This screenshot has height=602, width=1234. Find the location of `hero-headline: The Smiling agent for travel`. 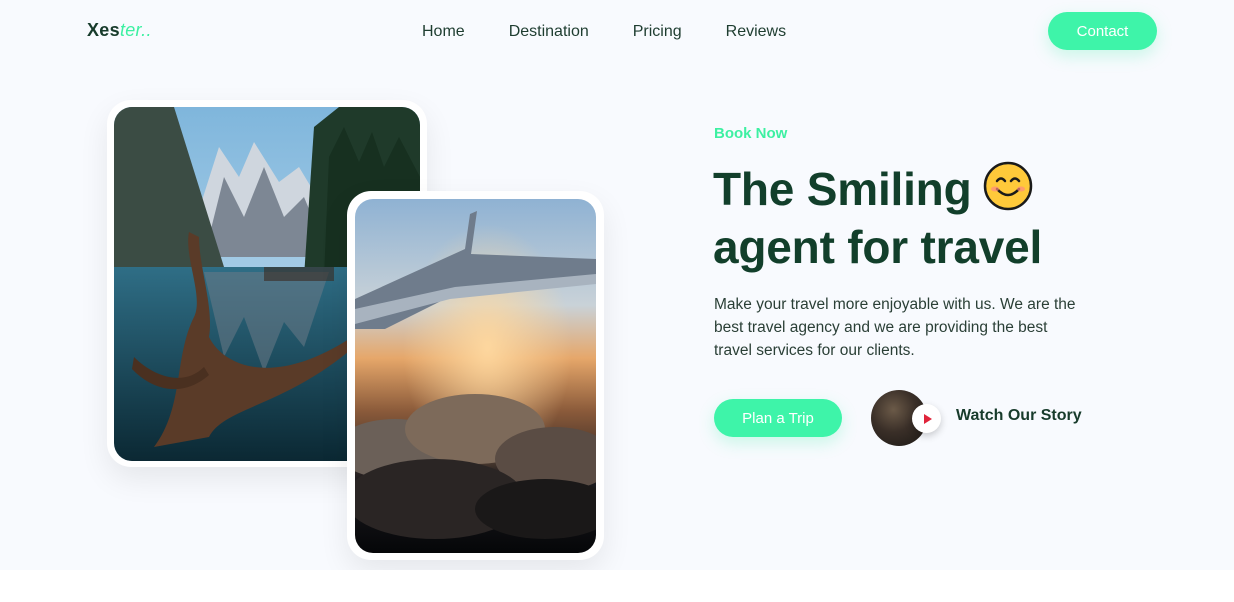

hero-headline: The Smiling agent for travel is located at coordinates (877, 218).